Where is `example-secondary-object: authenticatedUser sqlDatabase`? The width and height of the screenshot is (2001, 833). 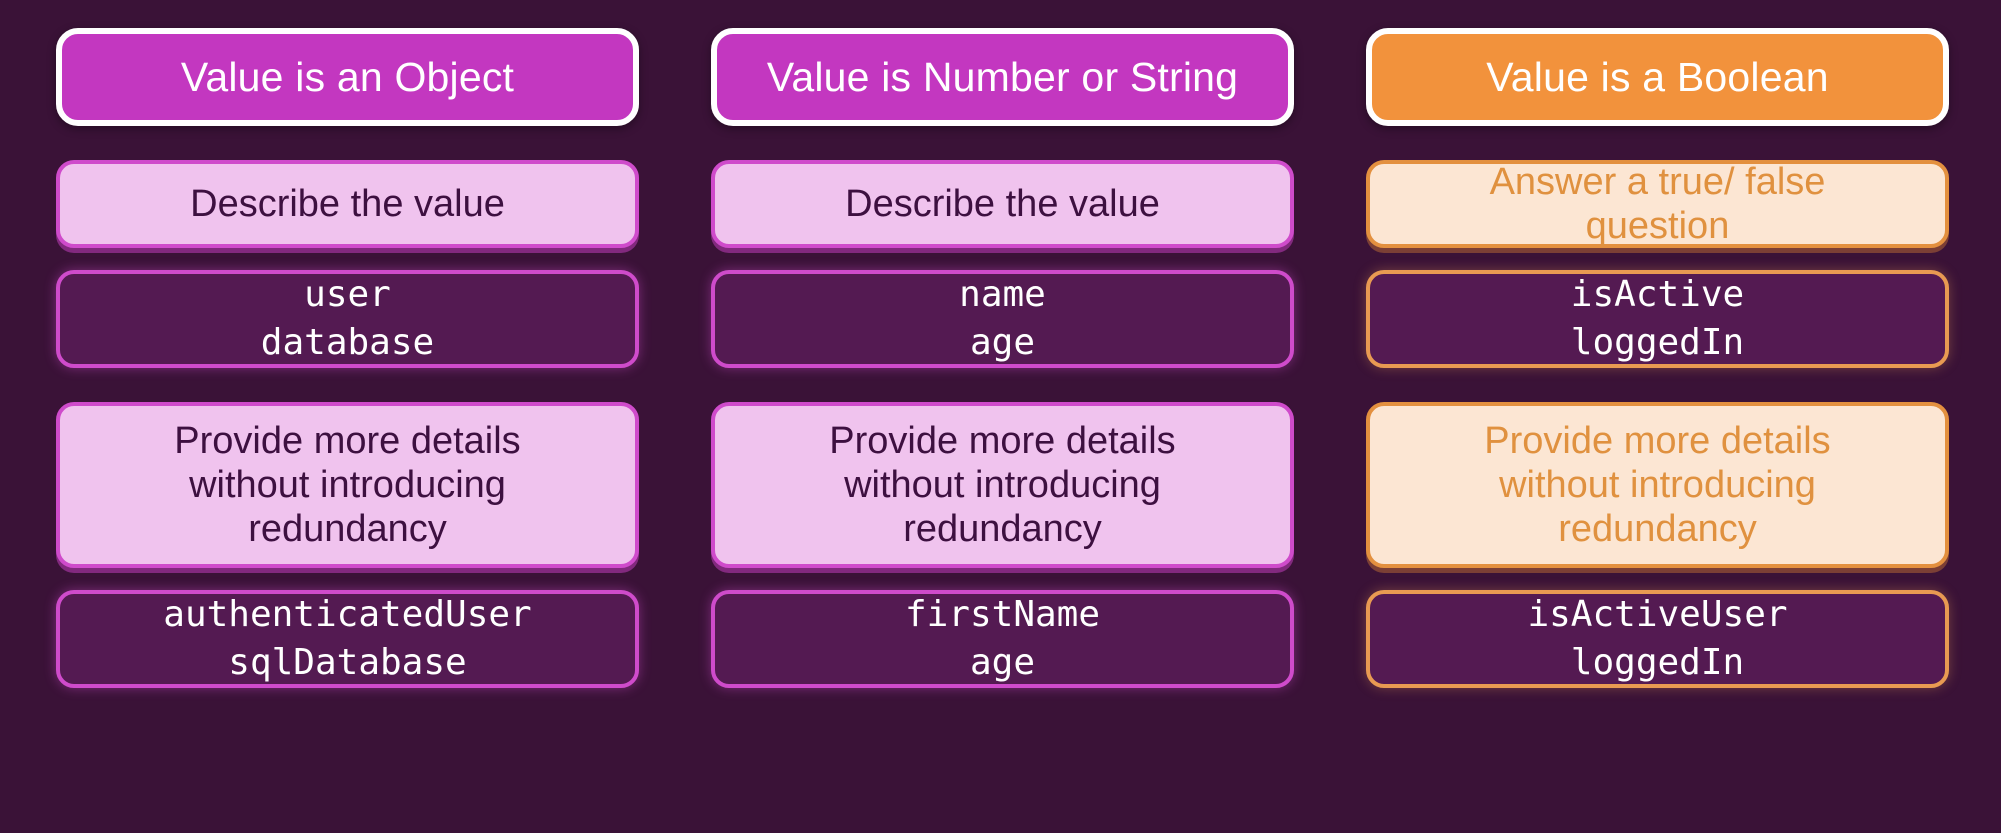
example-secondary-object: authenticatedUser sqlDatabase is located at coordinates (347, 639).